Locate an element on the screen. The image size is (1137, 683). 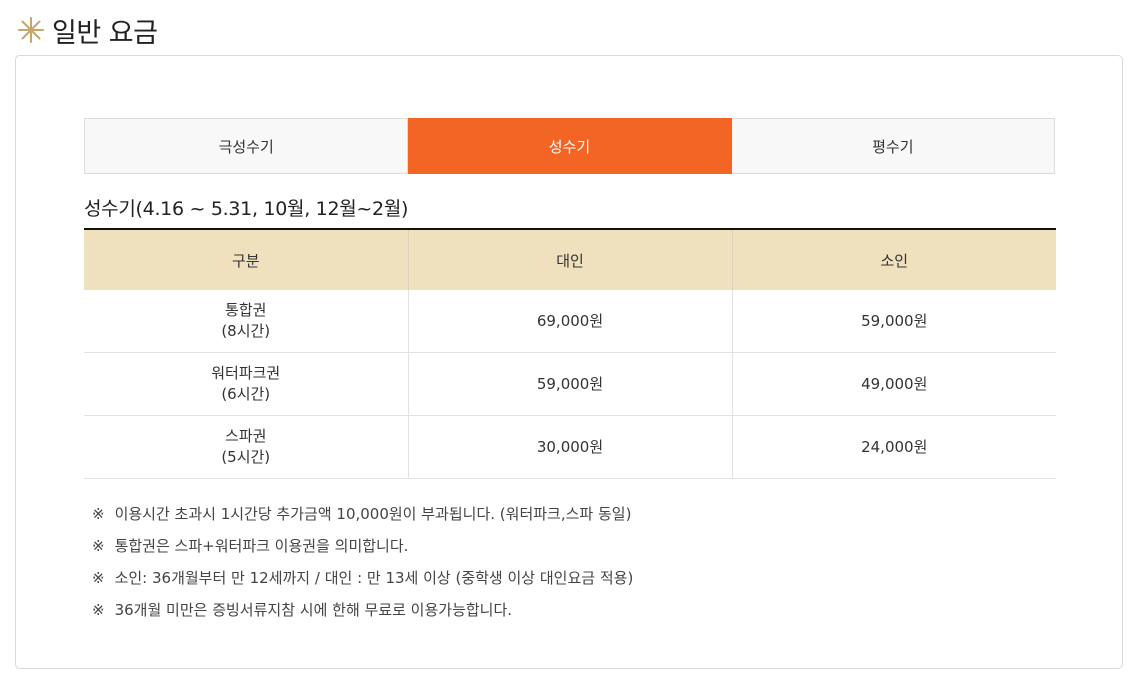
table-row: 워터파크권 (6시간) 59,000원 49,000원 is located at coordinates (570, 384).